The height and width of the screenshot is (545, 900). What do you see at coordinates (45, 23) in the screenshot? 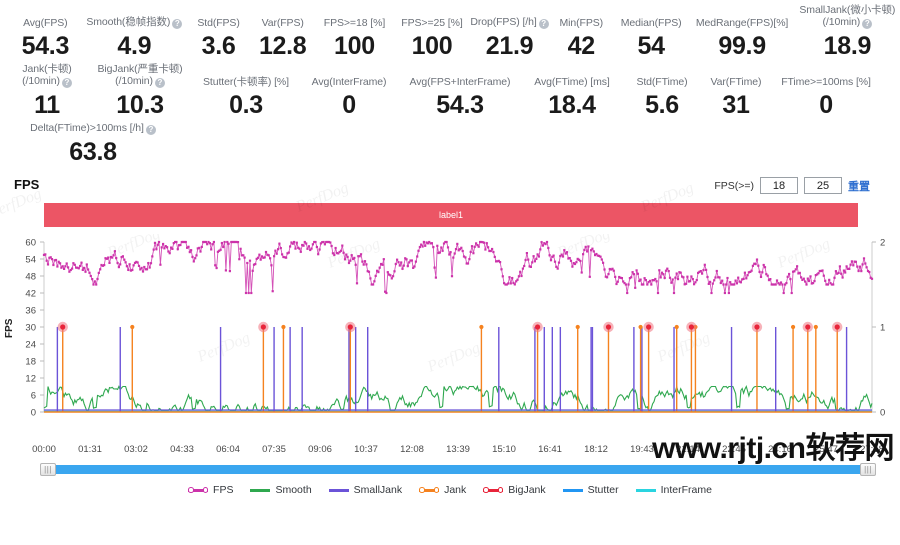
I see `metric-label: Avg(FPS)` at bounding box center [45, 23].